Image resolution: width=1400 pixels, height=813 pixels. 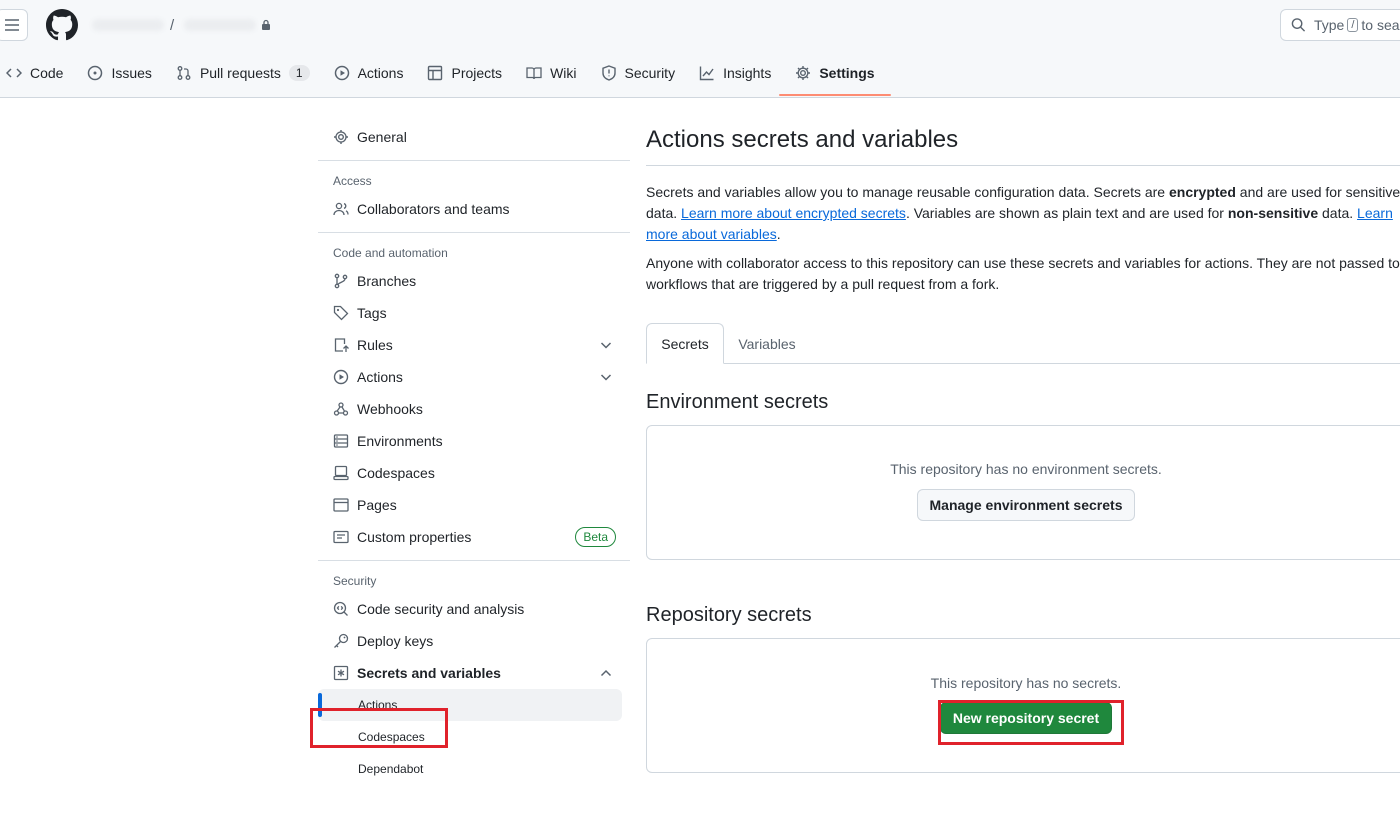 What do you see at coordinates (1026, 505) in the screenshot?
I see `manage-environment-secrets-button: Manage environment secrets` at bounding box center [1026, 505].